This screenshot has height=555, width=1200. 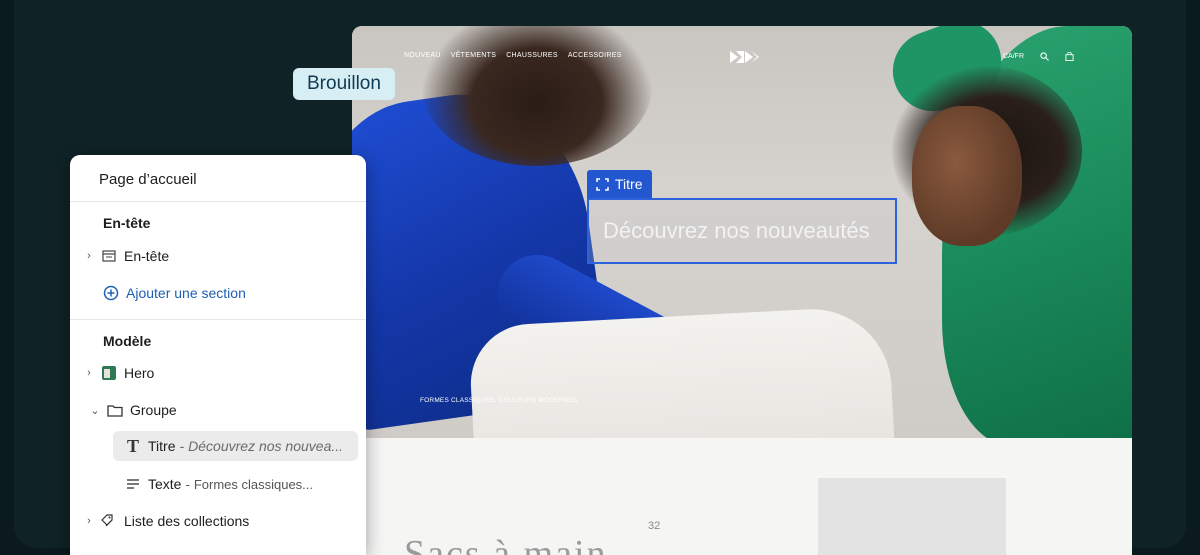 What do you see at coordinates (1069, 56) in the screenshot?
I see `cart-icon` at bounding box center [1069, 56].